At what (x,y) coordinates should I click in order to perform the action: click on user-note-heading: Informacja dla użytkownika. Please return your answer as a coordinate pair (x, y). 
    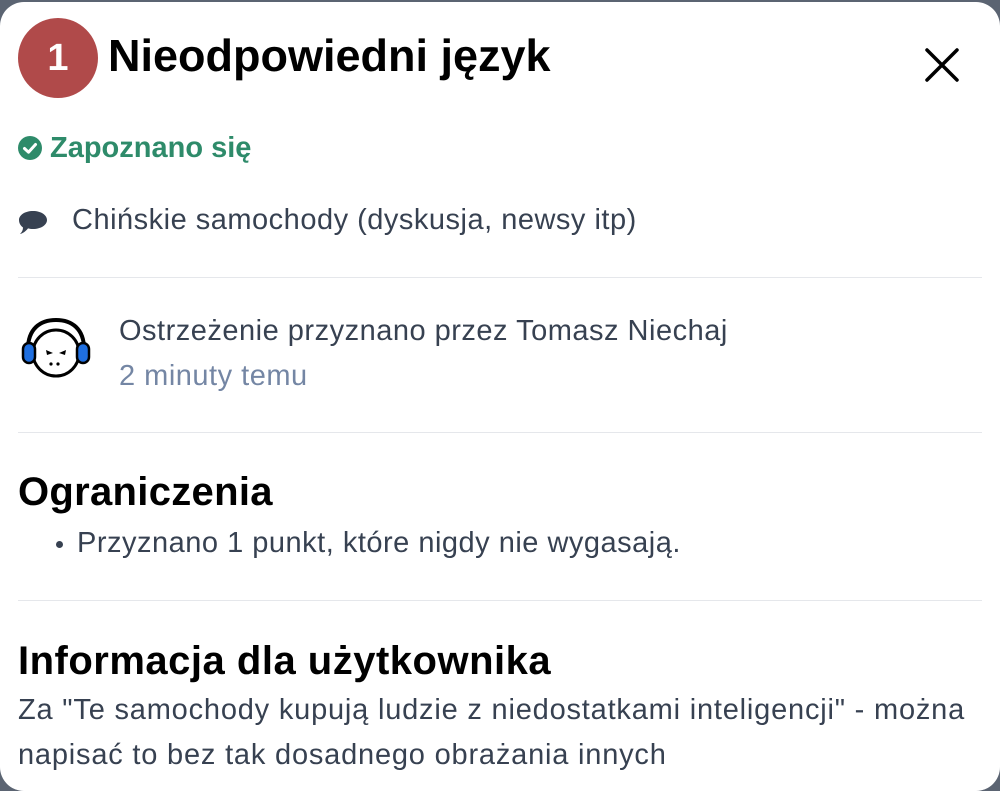
    Looking at the image, I should click on (285, 661).